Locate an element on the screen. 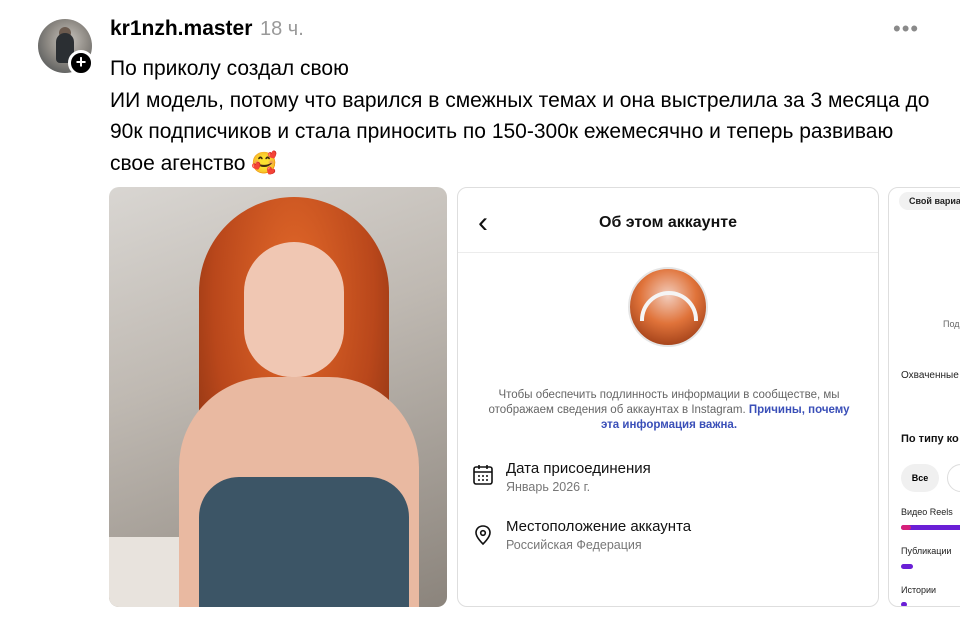 The width and height of the screenshot is (960, 623). about-account-title: Об этом аккаунте is located at coordinates (668, 222).